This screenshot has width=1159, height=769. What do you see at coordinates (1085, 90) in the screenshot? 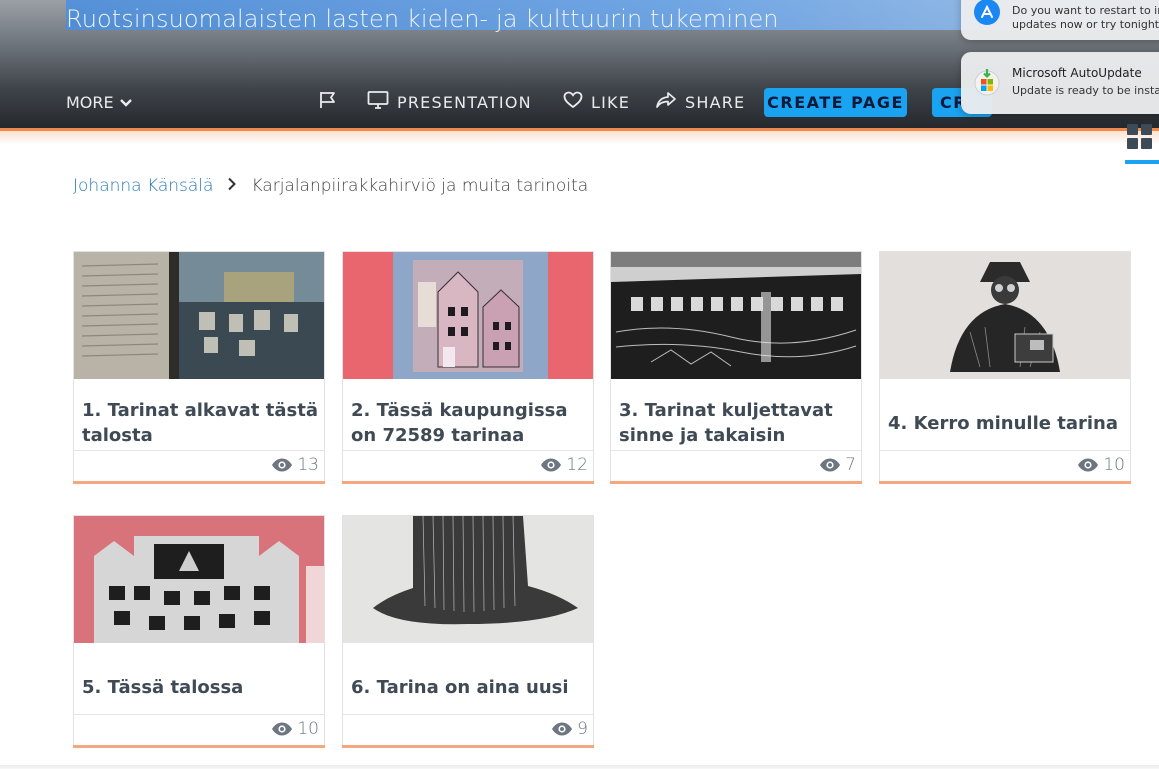
I see `notification-body: Update is ready to be install` at bounding box center [1085, 90].